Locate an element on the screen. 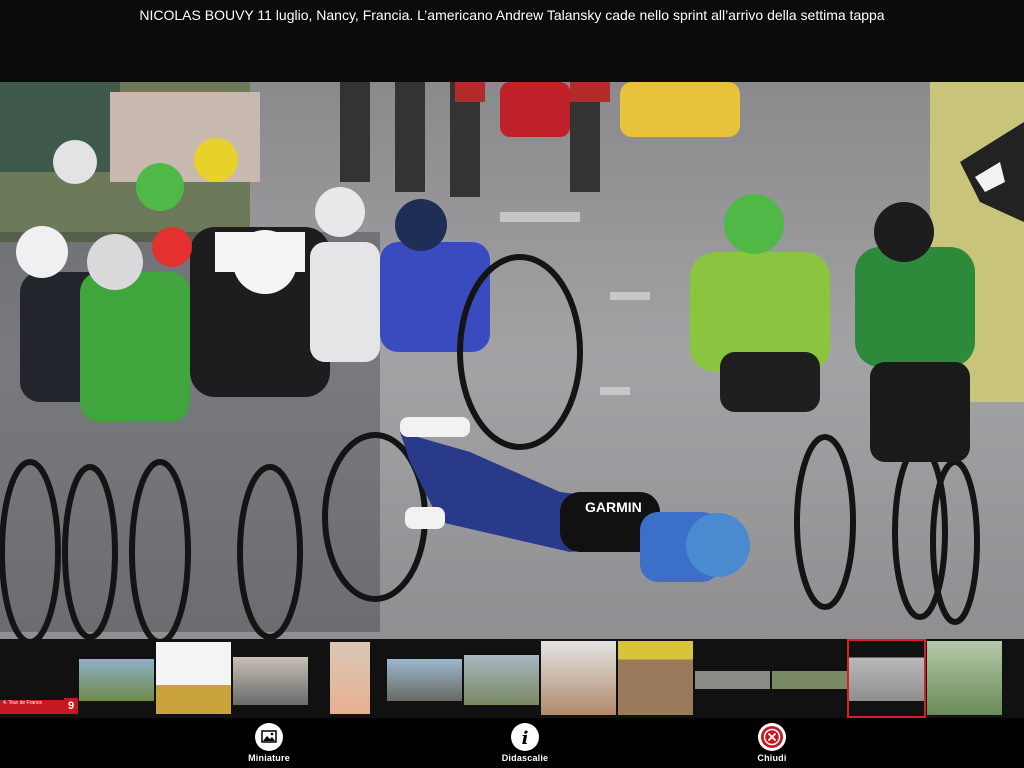  image-icon is located at coordinates (269, 737).